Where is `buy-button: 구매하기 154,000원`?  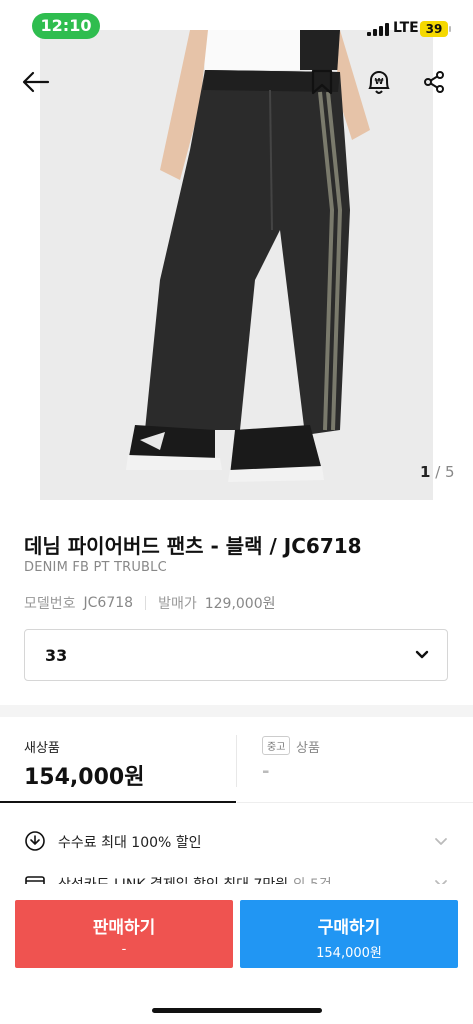
buy-button: 구매하기 154,000원 is located at coordinates (349, 934).